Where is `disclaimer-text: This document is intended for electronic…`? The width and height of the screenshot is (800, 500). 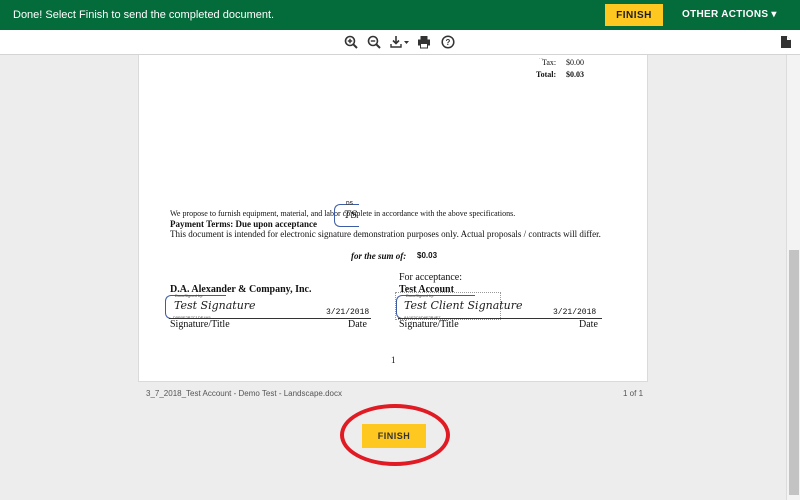
disclaimer-text: This document is intended for electronic… is located at coordinates (385, 234).